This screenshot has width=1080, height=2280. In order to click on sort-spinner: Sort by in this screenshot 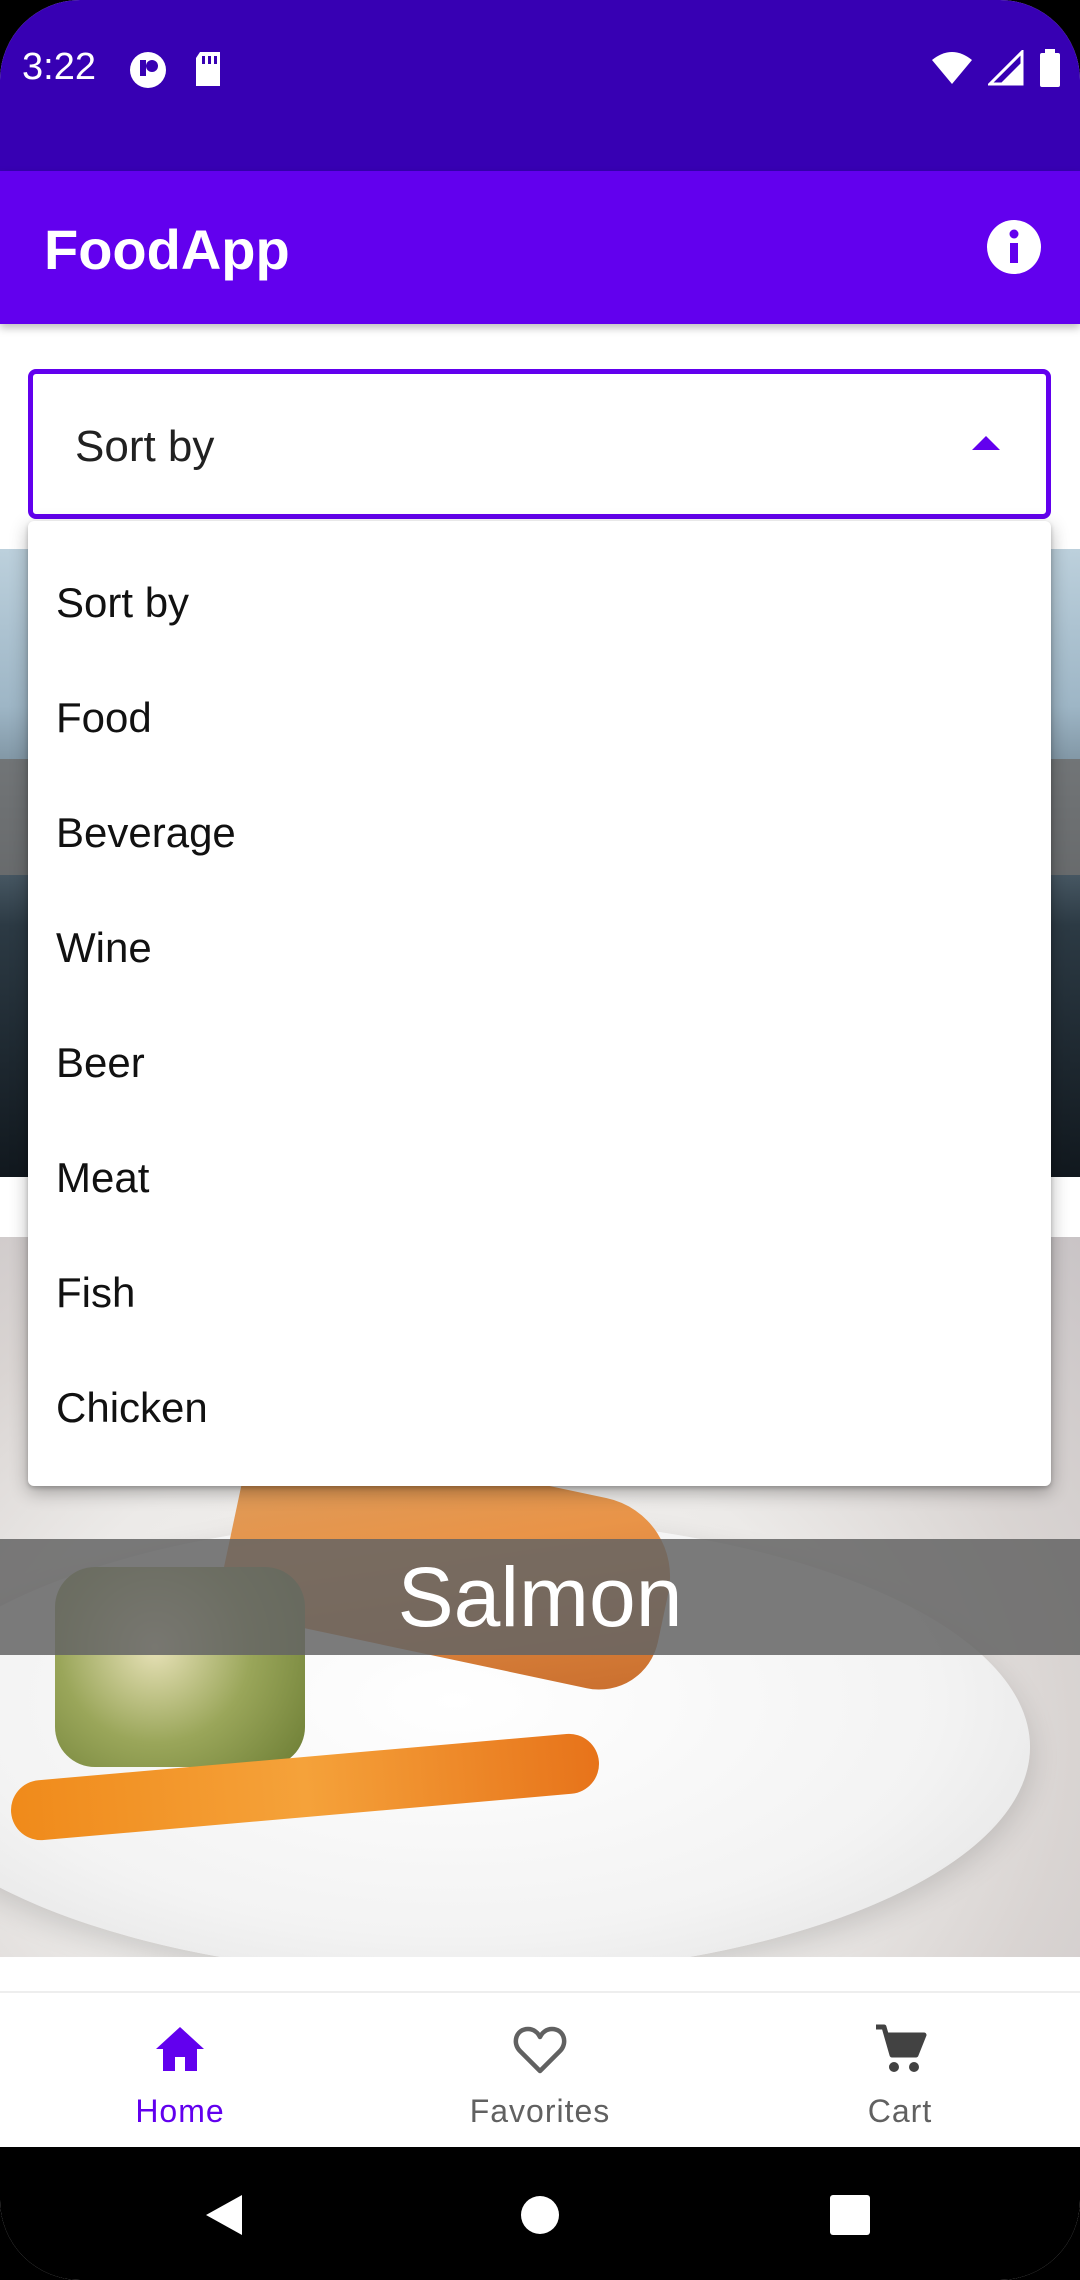, I will do `click(539, 444)`.